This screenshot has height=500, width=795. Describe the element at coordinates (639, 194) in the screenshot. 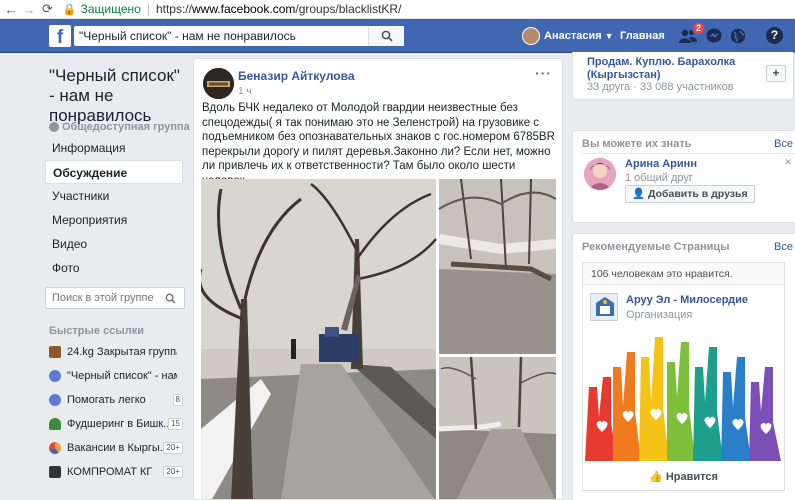

I see `add-friend-icon: 👤` at that location.